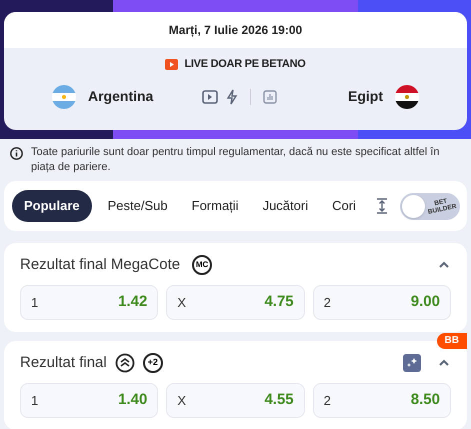 The width and height of the screenshot is (471, 429). I want to click on odds-button: 2 9.00, so click(381, 302).